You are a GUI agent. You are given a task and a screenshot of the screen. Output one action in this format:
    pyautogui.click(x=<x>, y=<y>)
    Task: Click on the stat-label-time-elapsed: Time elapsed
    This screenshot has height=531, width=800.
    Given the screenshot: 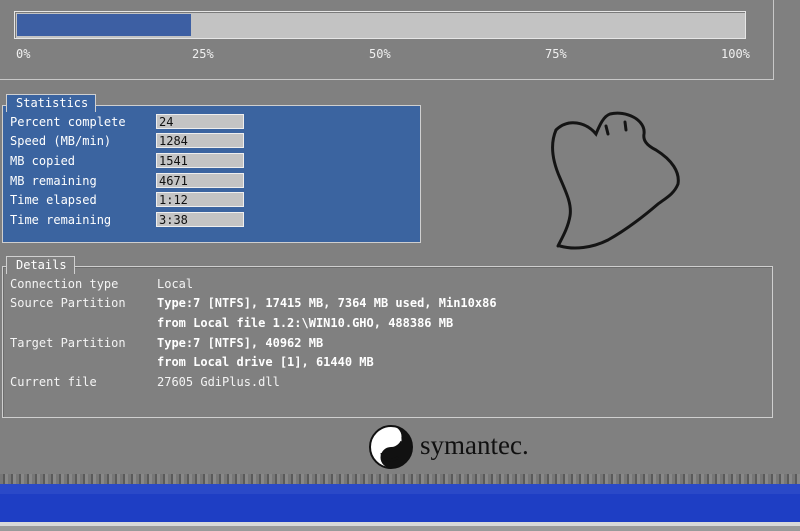 What is the action you would take?
    pyautogui.click(x=53, y=200)
    